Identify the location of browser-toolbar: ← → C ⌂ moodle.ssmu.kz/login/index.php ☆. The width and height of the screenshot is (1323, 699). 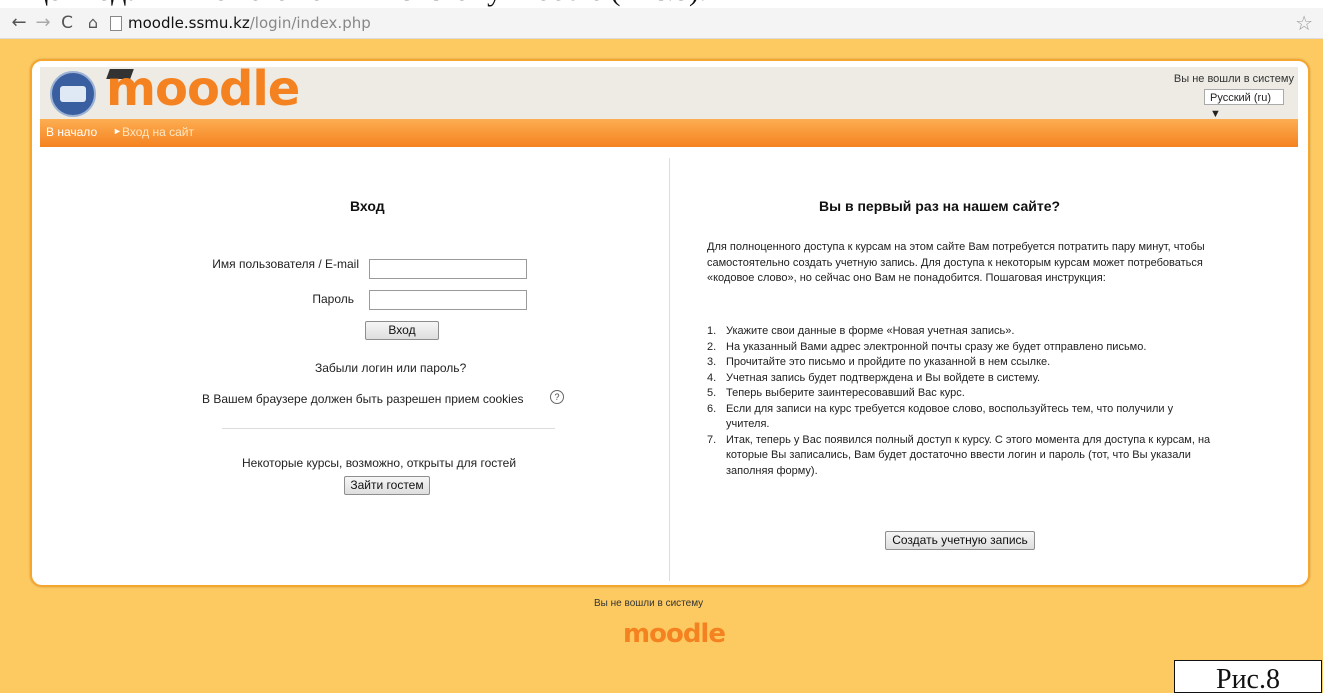
(661, 23).